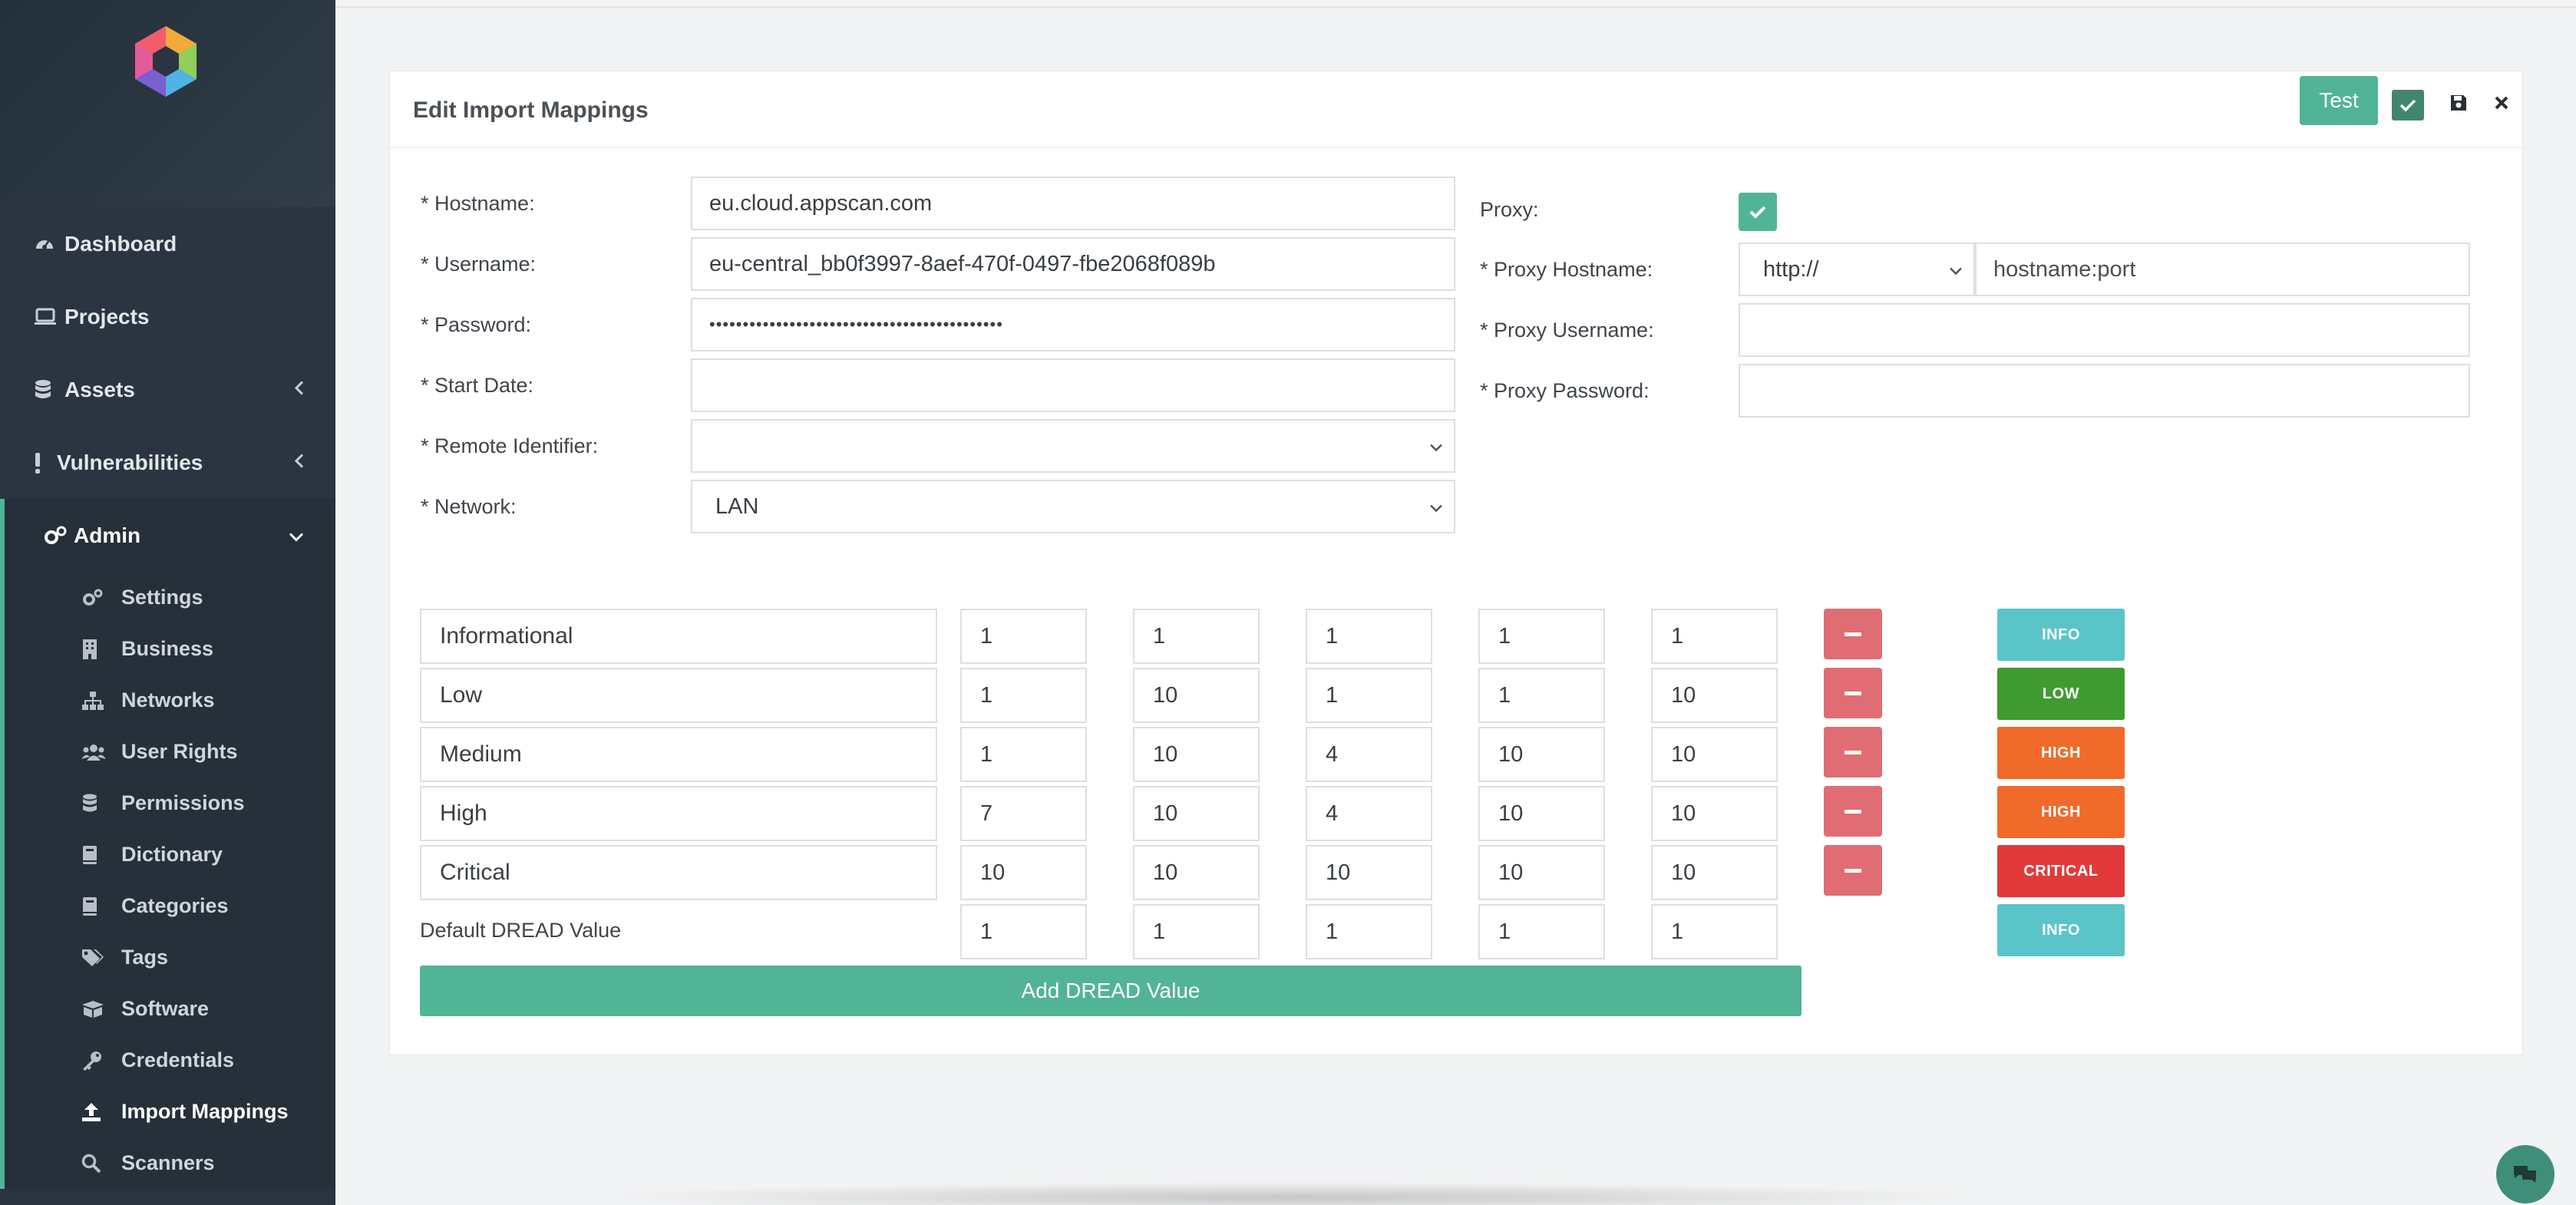 This screenshot has width=2576, height=1205. Describe the element at coordinates (170, 597) in the screenshot. I see `sidebar-item-settings: Settings` at that location.